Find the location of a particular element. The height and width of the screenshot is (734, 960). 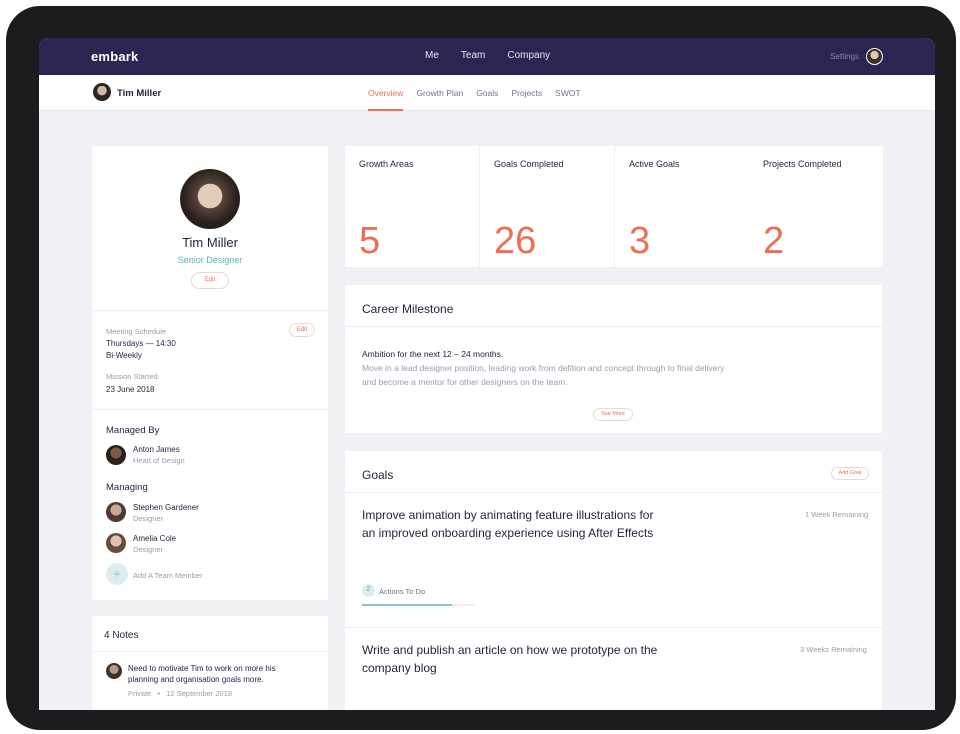

stat-label: Growth Areas is located at coordinates (386, 164).